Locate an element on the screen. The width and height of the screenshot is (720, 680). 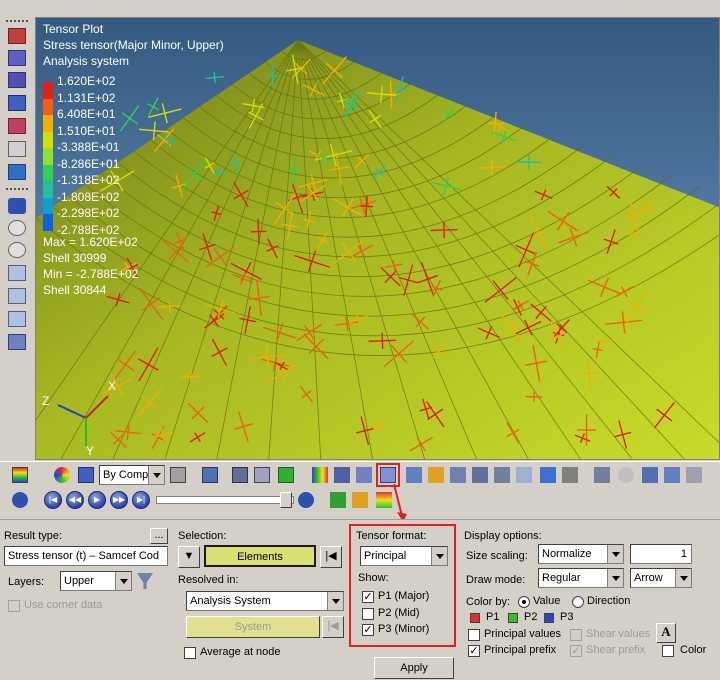
shaded-display-icon is located at coordinates (210, 475).